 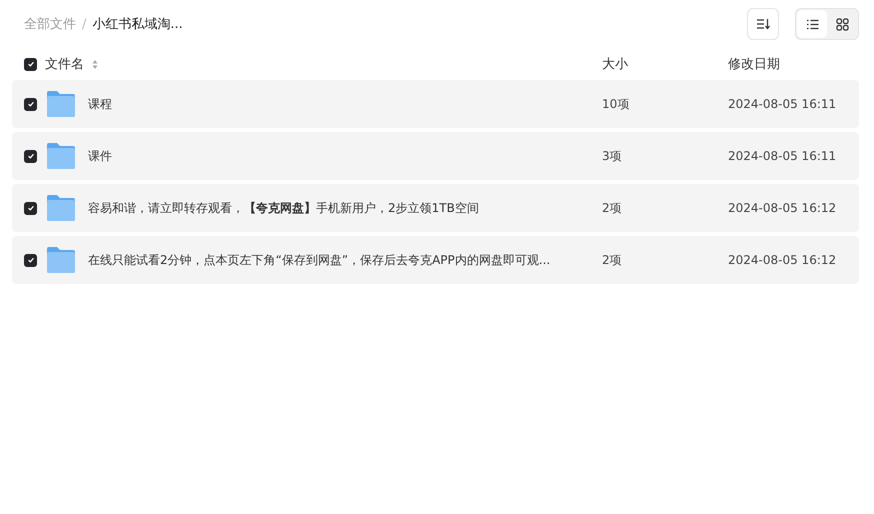 I want to click on list-icon, so click(x=812, y=24).